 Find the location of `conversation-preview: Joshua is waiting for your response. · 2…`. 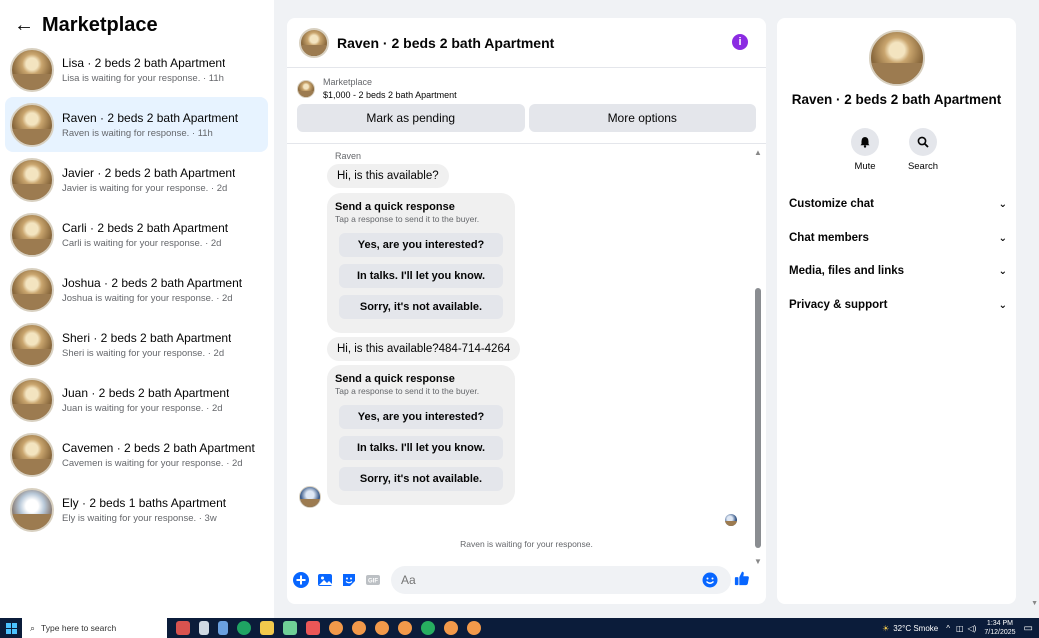

conversation-preview: Joshua is waiting for your response. · 2… is located at coordinates (147, 298).